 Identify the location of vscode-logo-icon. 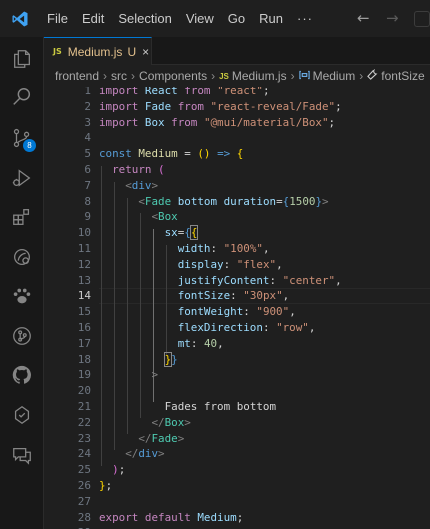
(20, 18).